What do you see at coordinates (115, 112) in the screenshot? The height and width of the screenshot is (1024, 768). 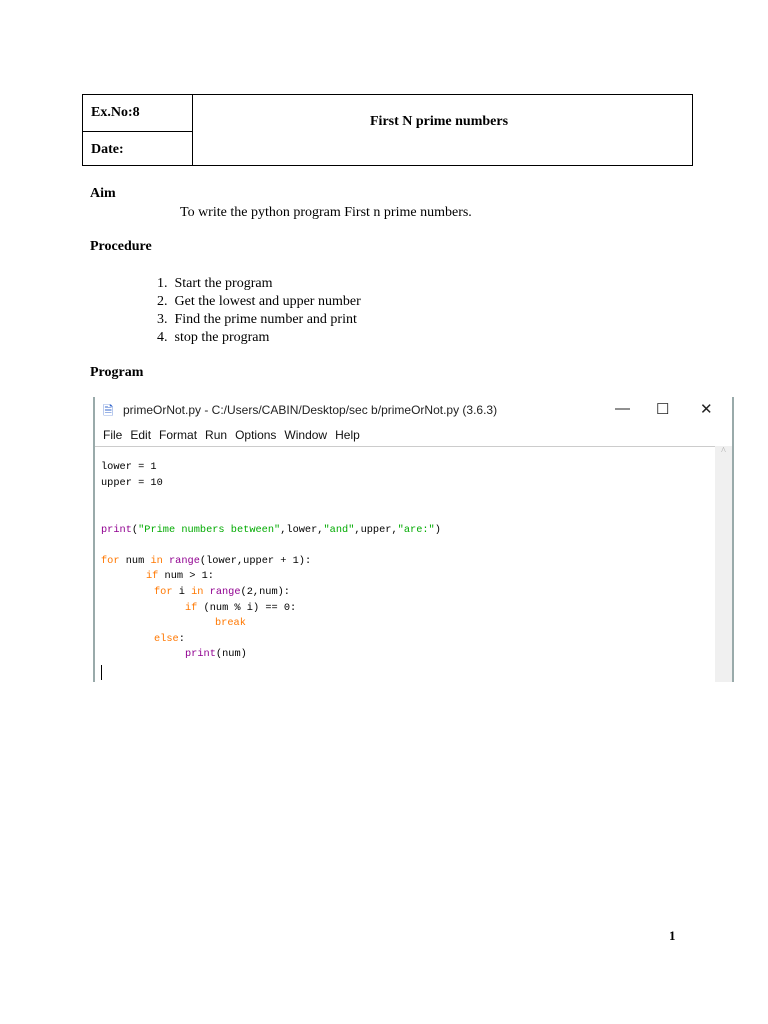 I see `exercise-number: Ex.No:8` at bounding box center [115, 112].